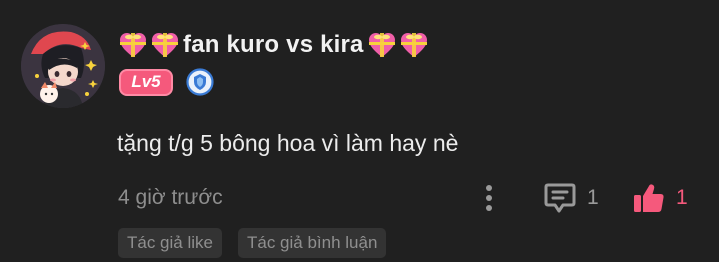  I want to click on username-row: fan kuro vs kira, so click(273, 45).